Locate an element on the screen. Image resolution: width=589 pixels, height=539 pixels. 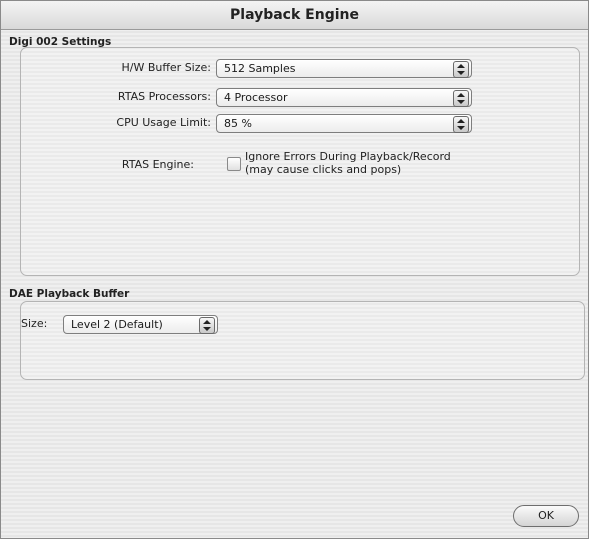
ignore-errors-line2: (may cause clicks and pops) is located at coordinates (323, 169).